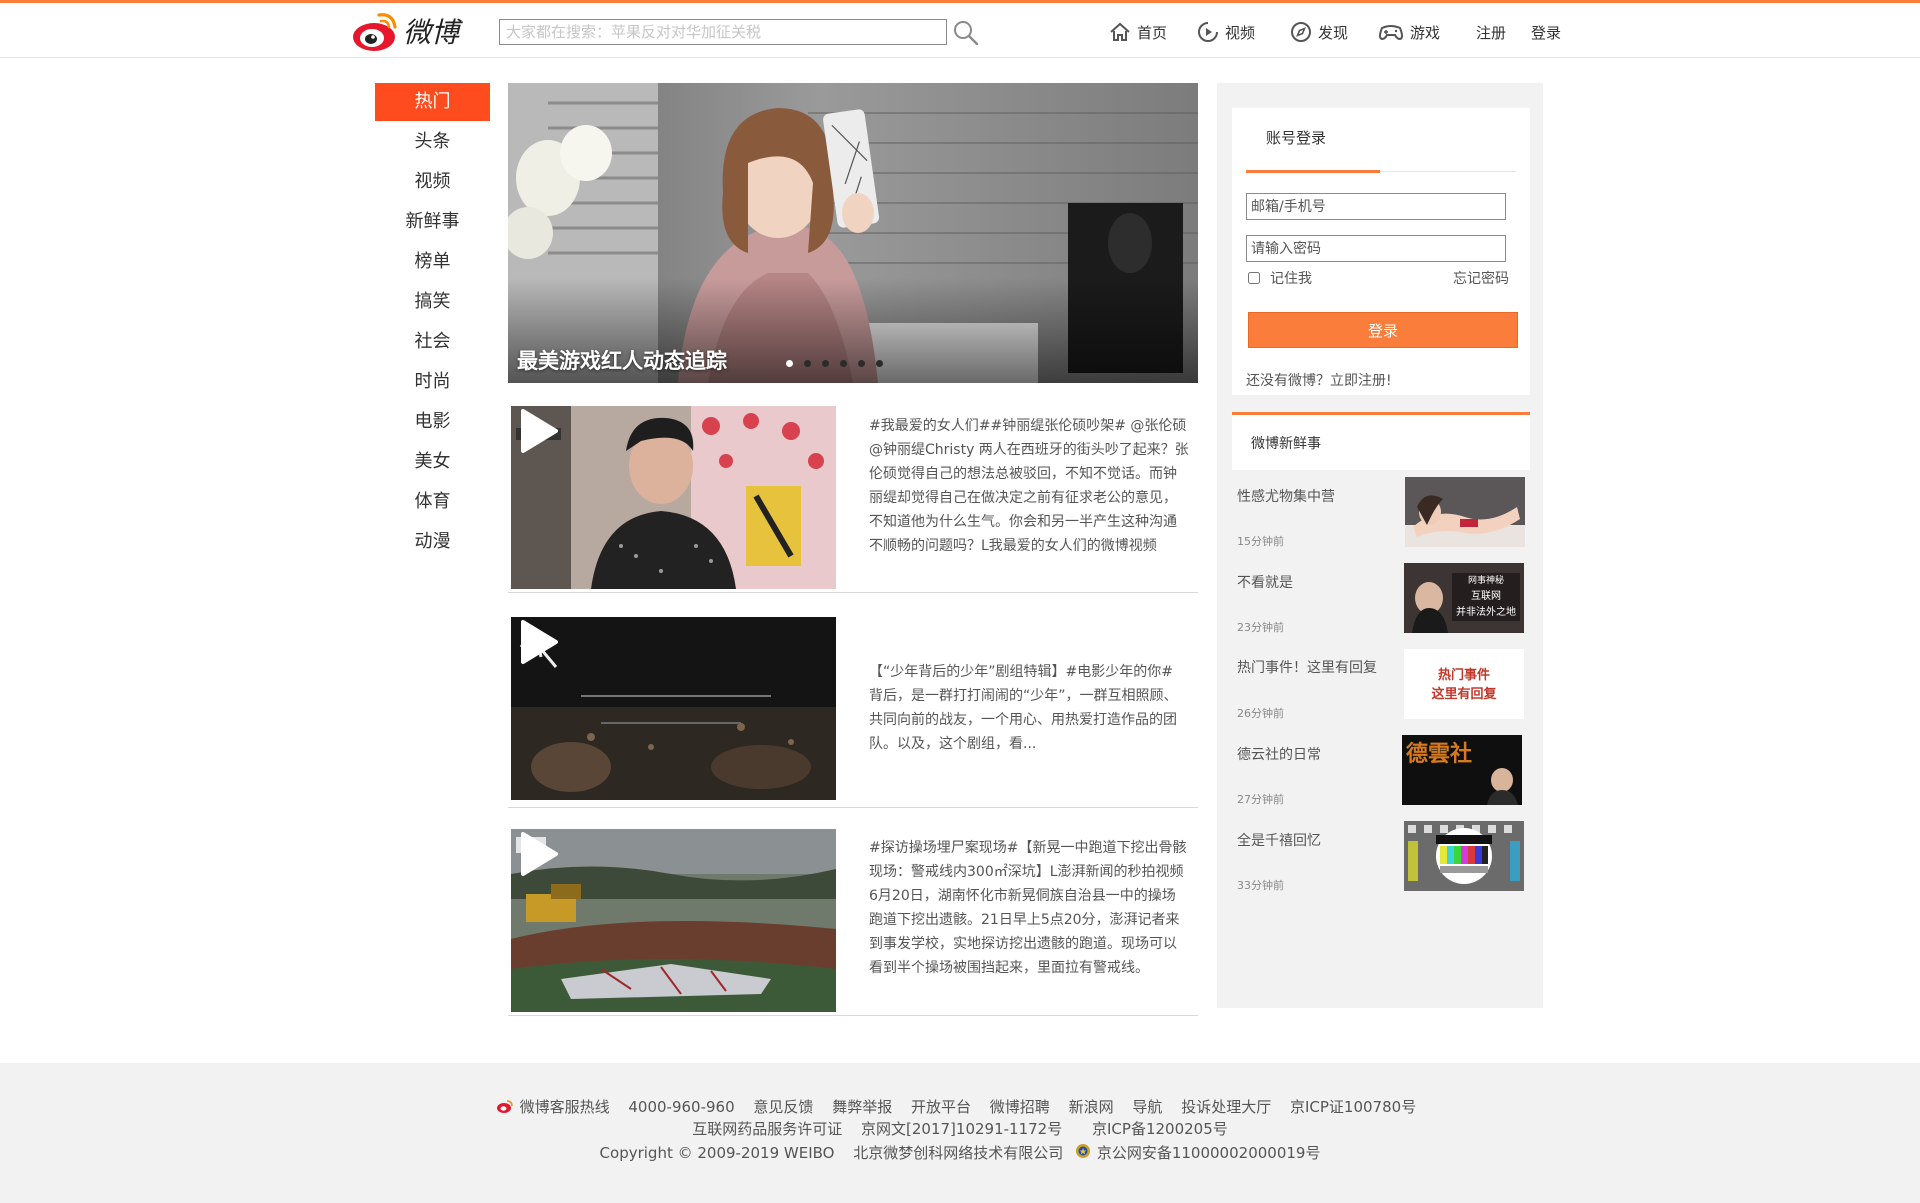  What do you see at coordinates (1265, 583) in the screenshot?
I see `news-item-title: 不看就是` at bounding box center [1265, 583].